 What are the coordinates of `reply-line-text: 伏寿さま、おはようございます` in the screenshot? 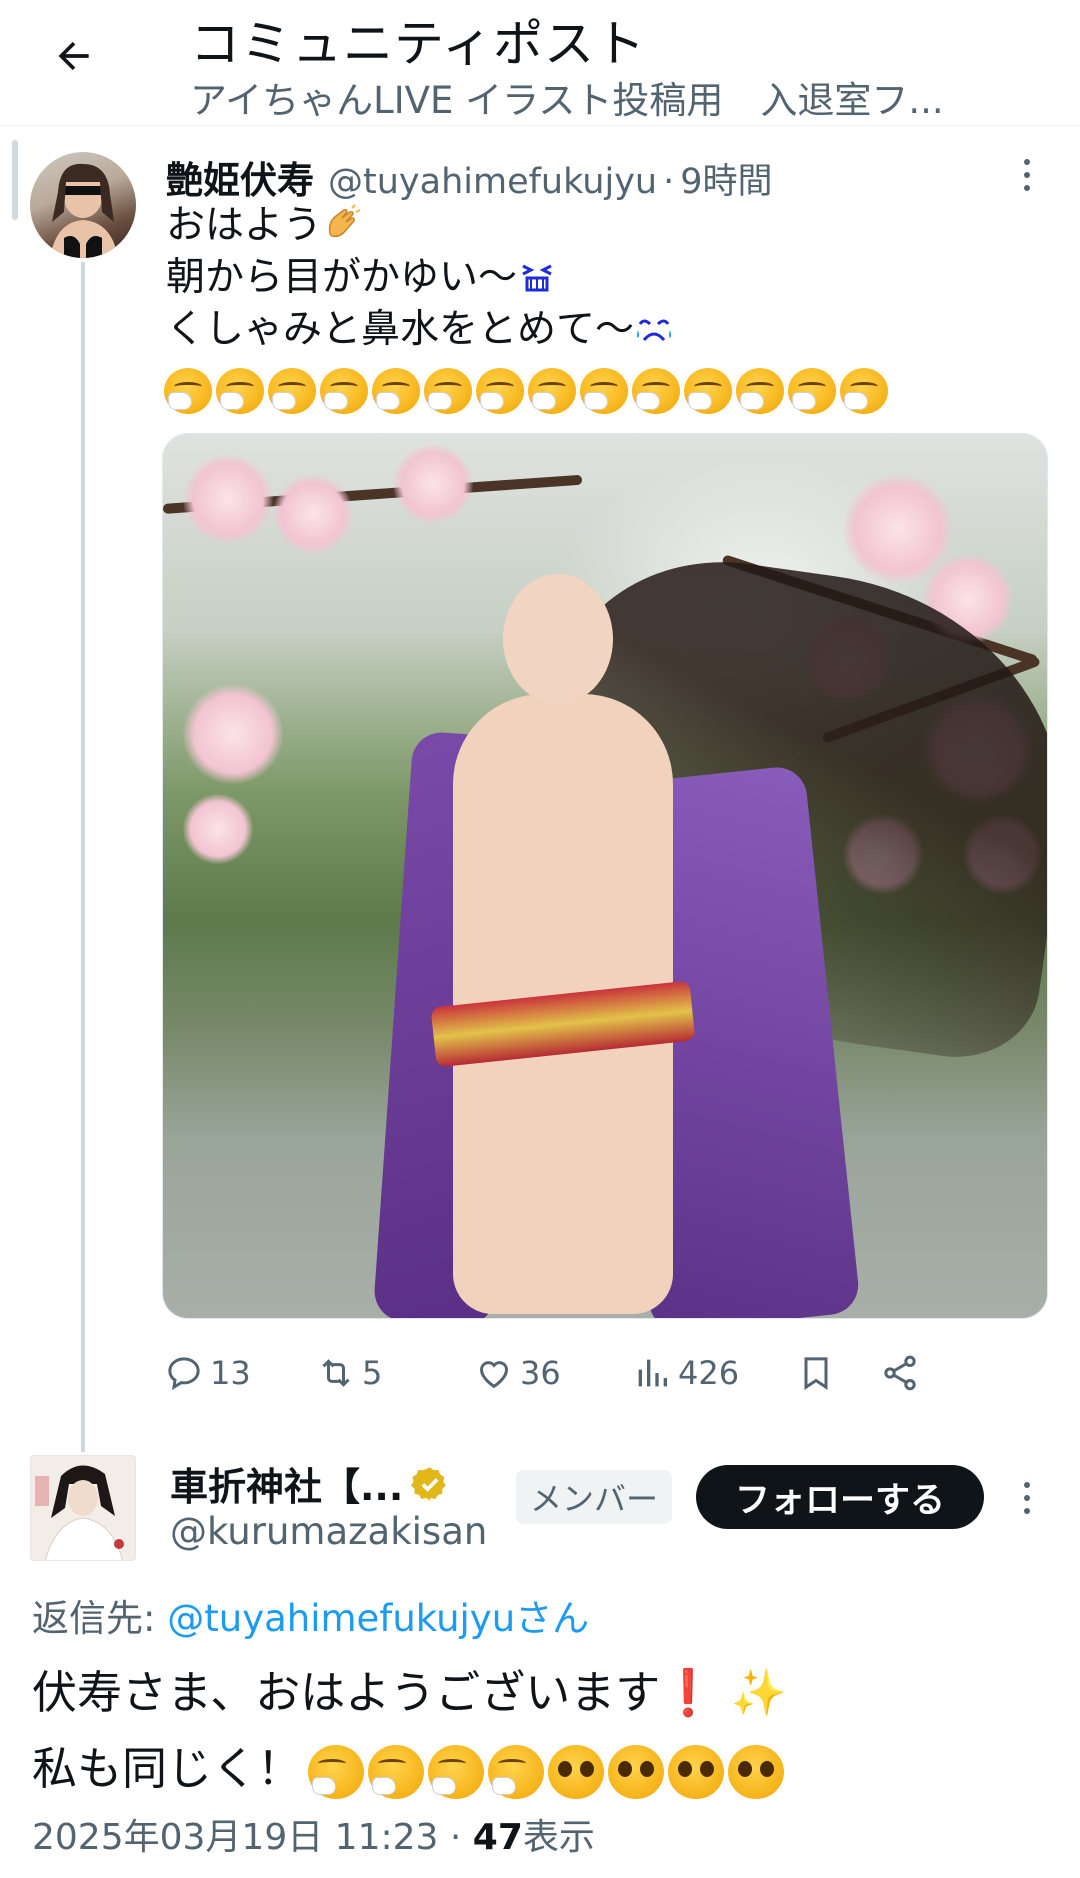 It's located at (346, 1692).